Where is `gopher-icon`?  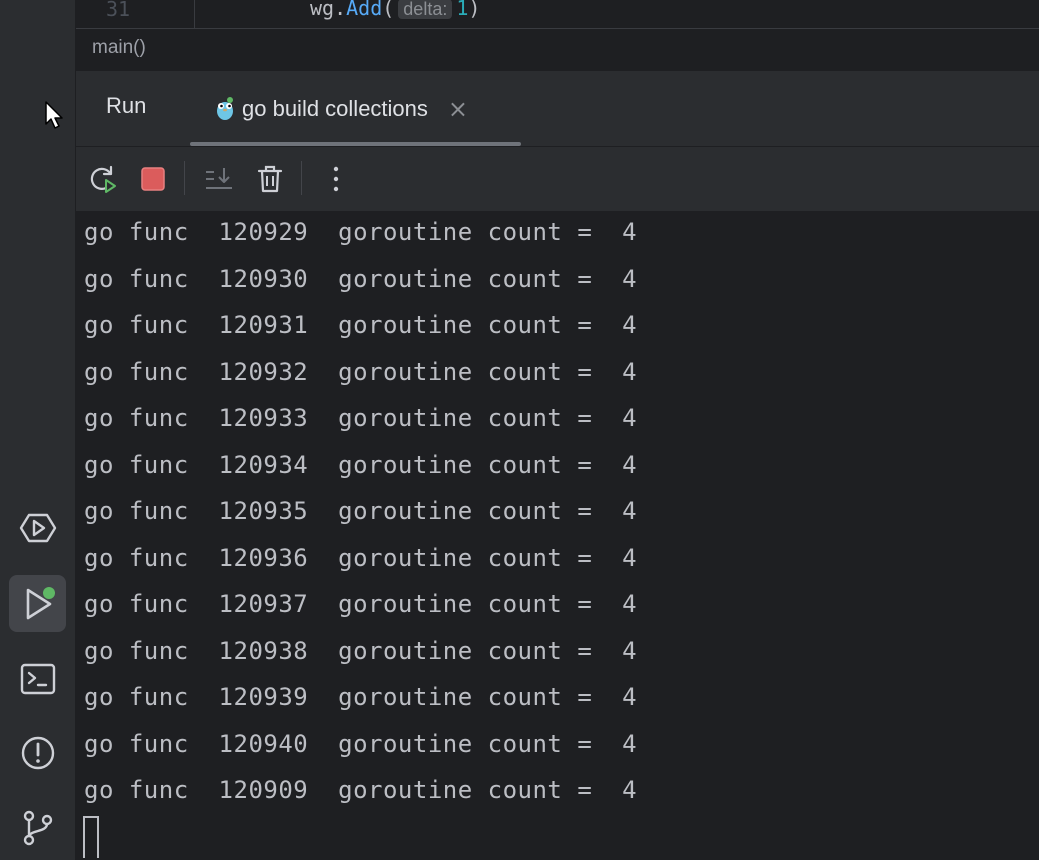
gopher-icon is located at coordinates (225, 108).